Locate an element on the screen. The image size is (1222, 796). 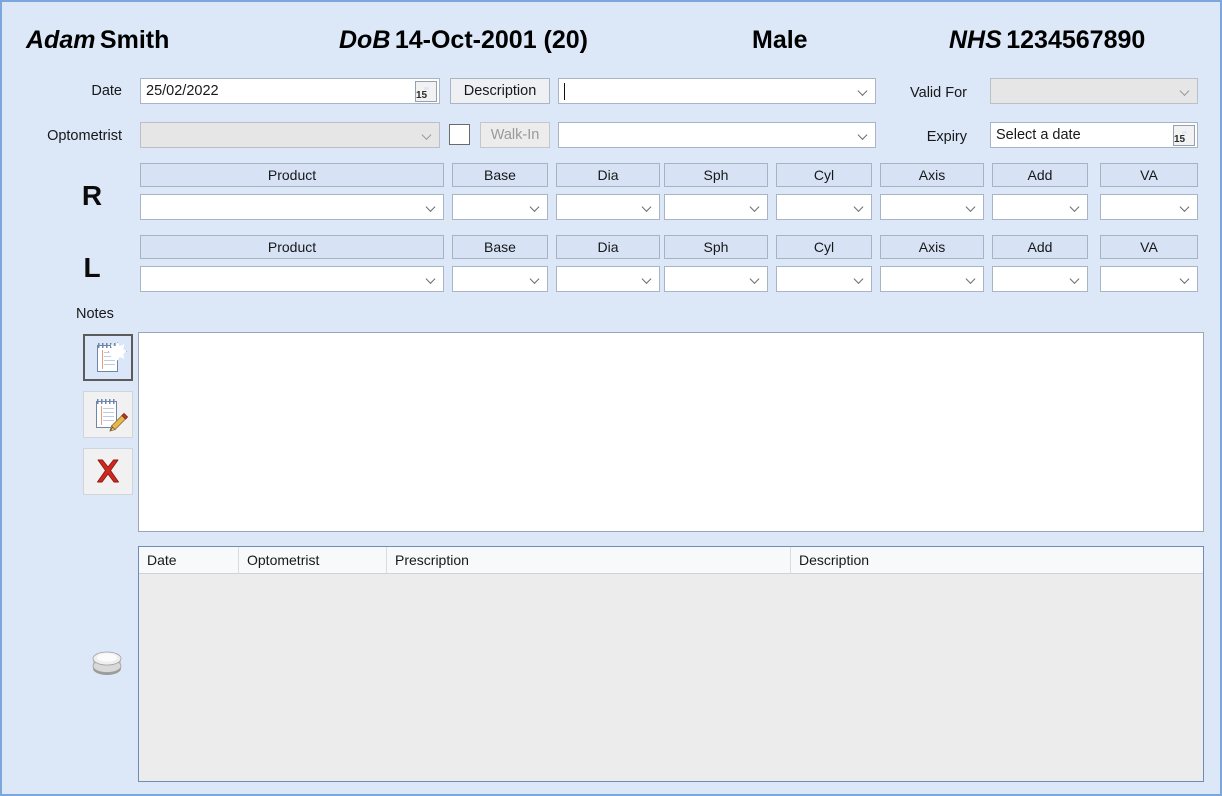
database-icon is located at coordinates (107, 663).